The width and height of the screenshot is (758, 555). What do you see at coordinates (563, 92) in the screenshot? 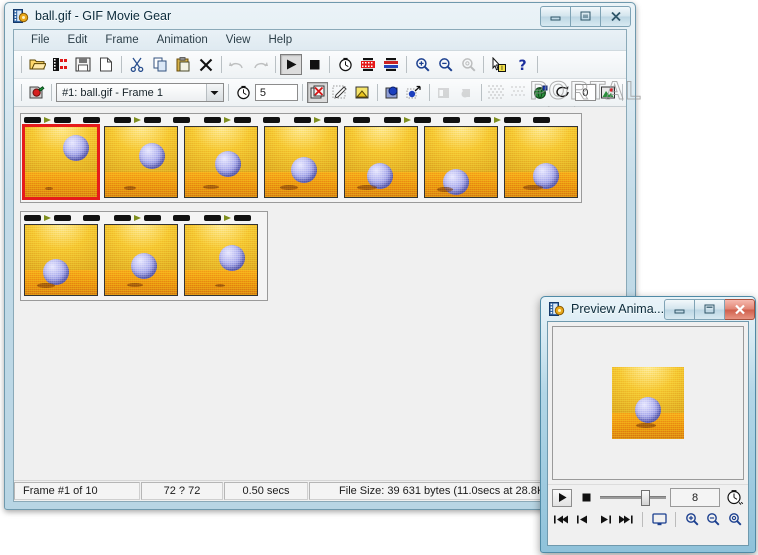
I see `loop-icon` at bounding box center [563, 92].